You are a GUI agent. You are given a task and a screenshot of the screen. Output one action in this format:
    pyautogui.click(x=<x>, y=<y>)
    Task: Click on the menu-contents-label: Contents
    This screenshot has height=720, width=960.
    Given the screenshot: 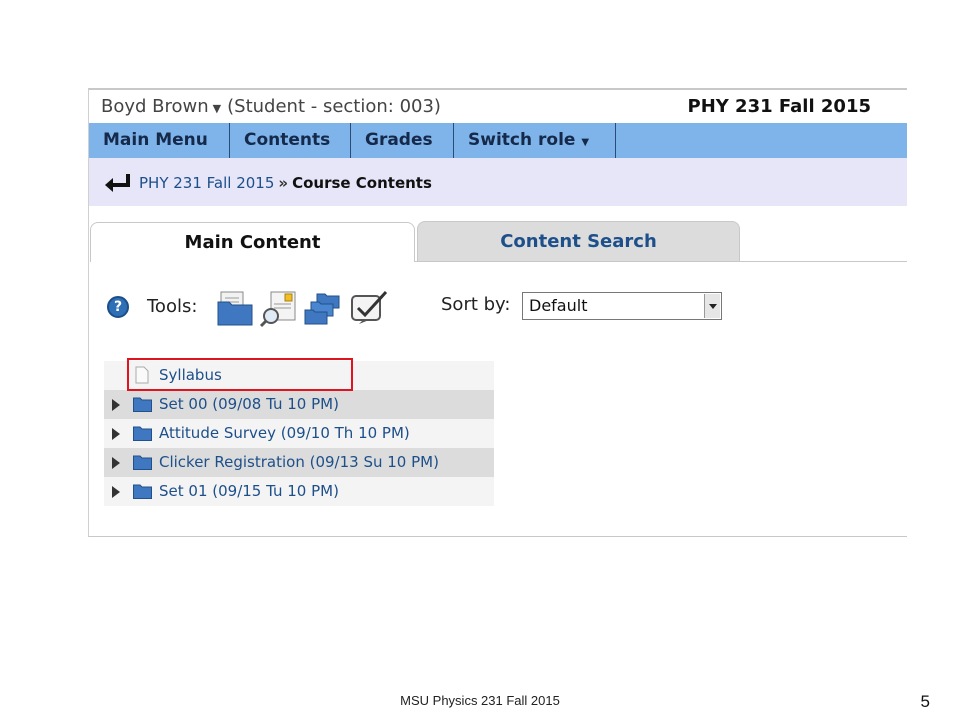 What is the action you would take?
    pyautogui.click(x=287, y=140)
    